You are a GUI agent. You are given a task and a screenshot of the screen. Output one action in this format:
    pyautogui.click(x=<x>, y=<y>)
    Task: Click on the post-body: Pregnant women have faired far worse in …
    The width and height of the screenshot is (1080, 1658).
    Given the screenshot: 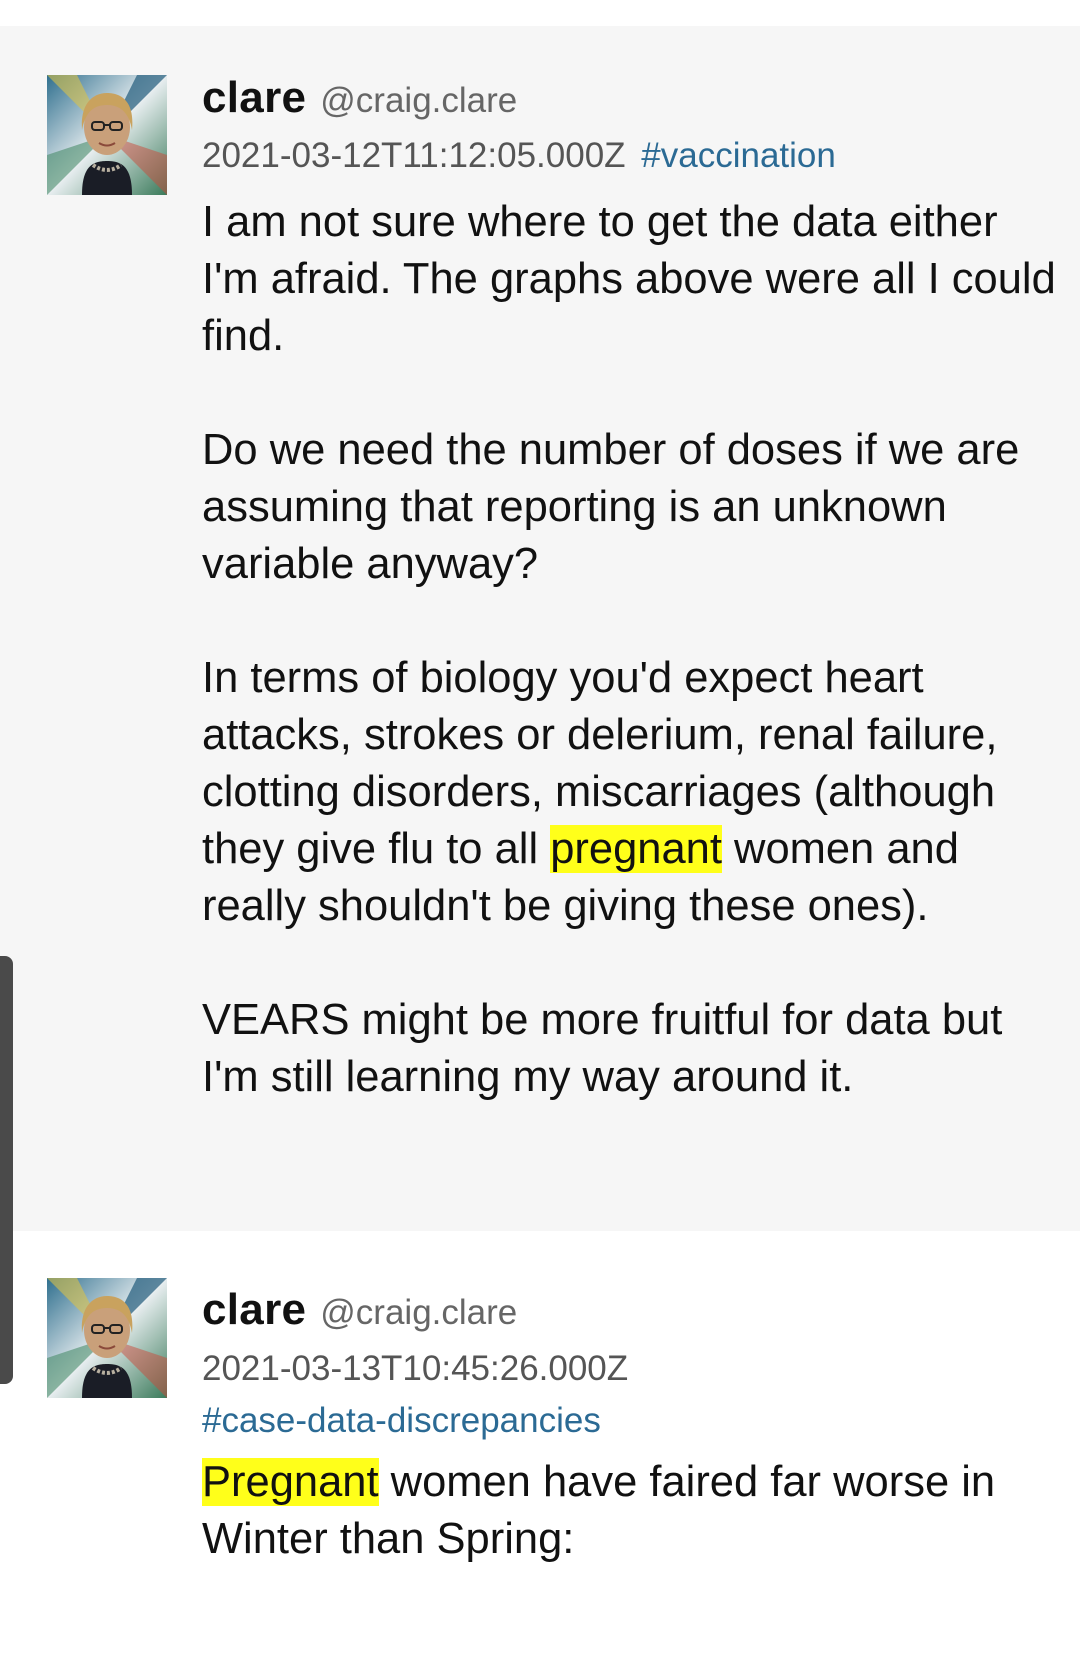 What is the action you would take?
    pyautogui.click(x=632, y=1511)
    